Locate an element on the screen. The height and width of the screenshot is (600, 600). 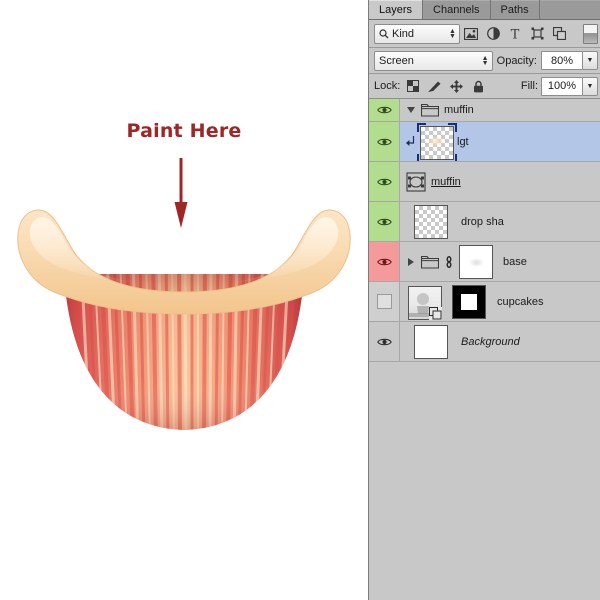
svg-text: T is located at coordinates (515, 34).